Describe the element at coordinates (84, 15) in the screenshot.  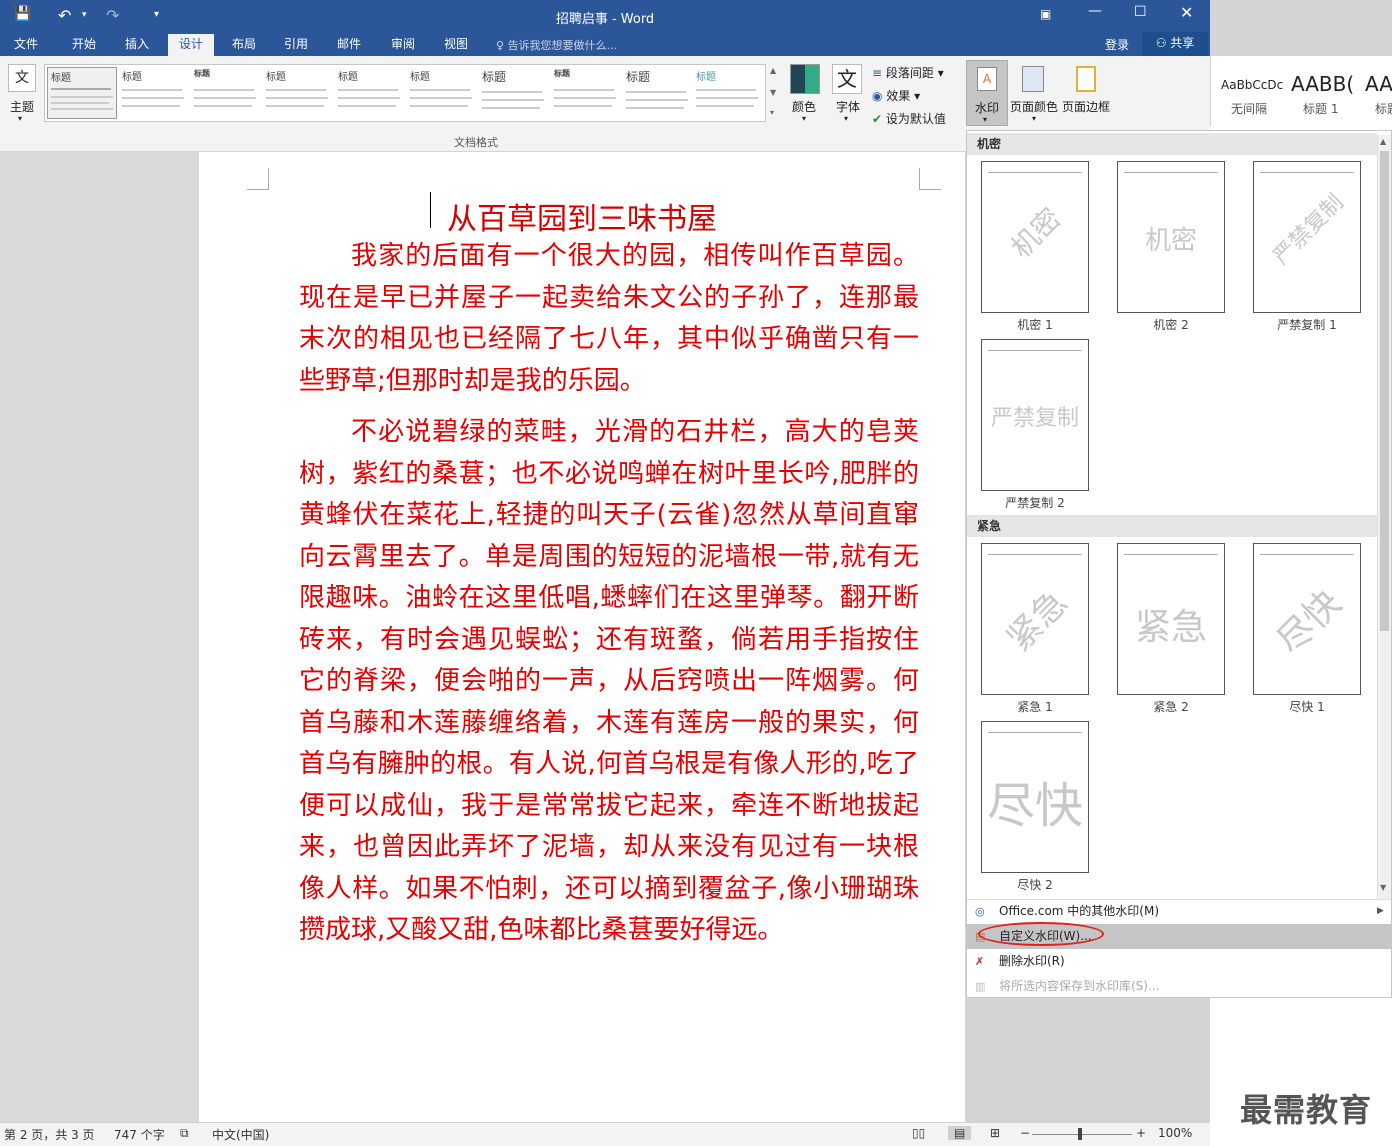
I see `undo-dropdown-icon: ▾` at that location.